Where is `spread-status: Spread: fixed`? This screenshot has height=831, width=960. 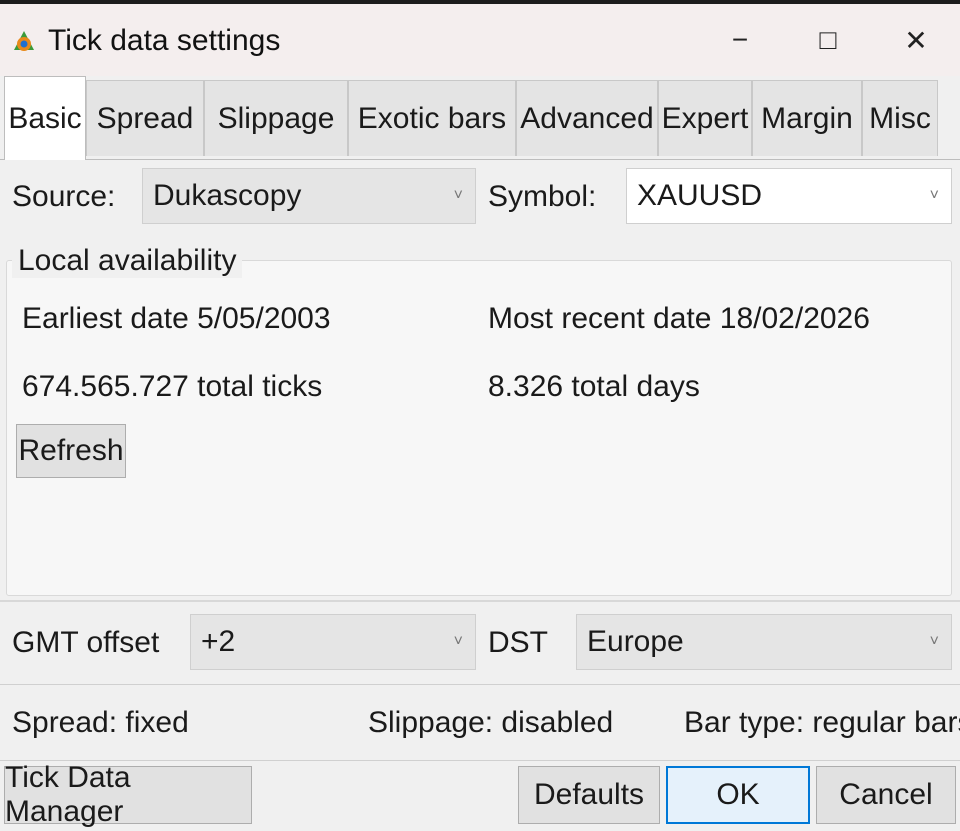 spread-status: Spread: fixed is located at coordinates (100, 722).